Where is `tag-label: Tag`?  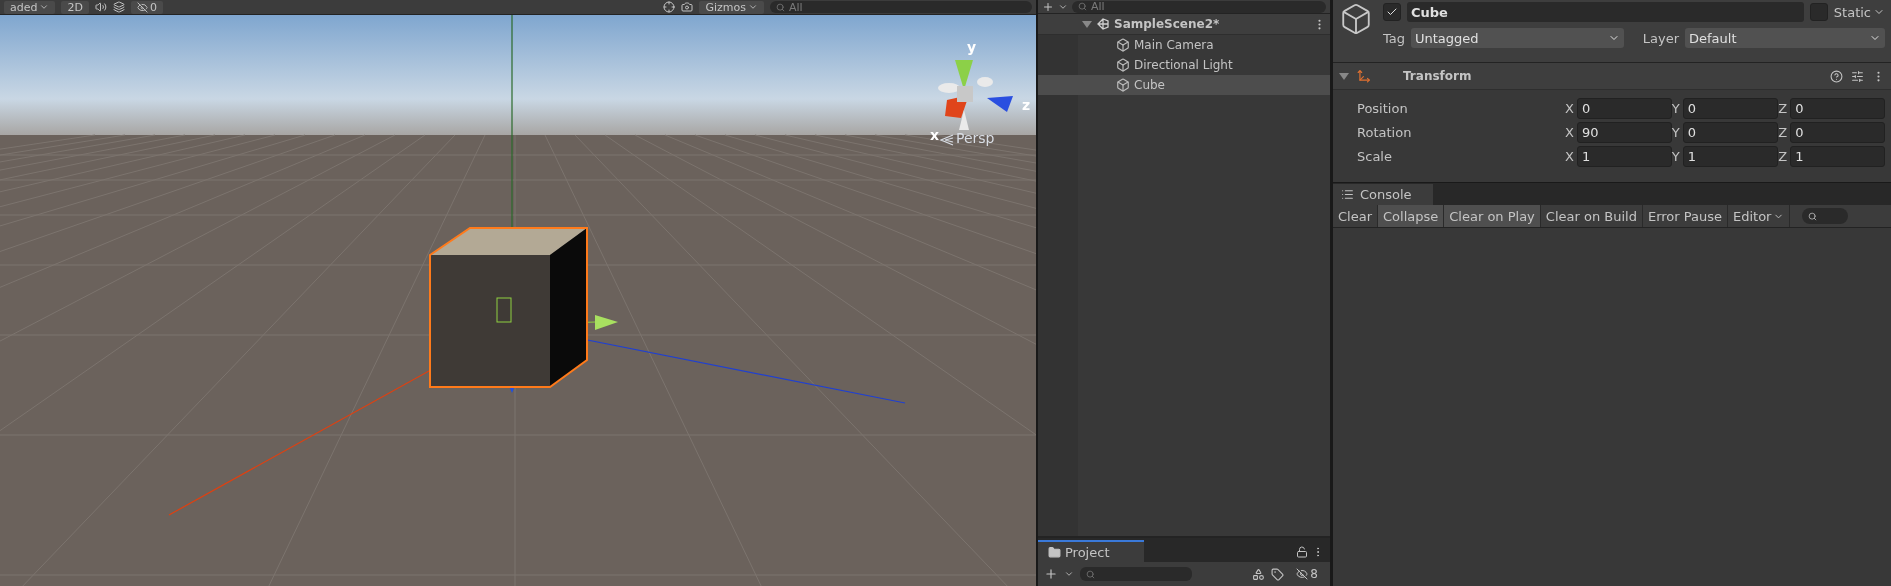 tag-label: Tag is located at coordinates (1394, 38).